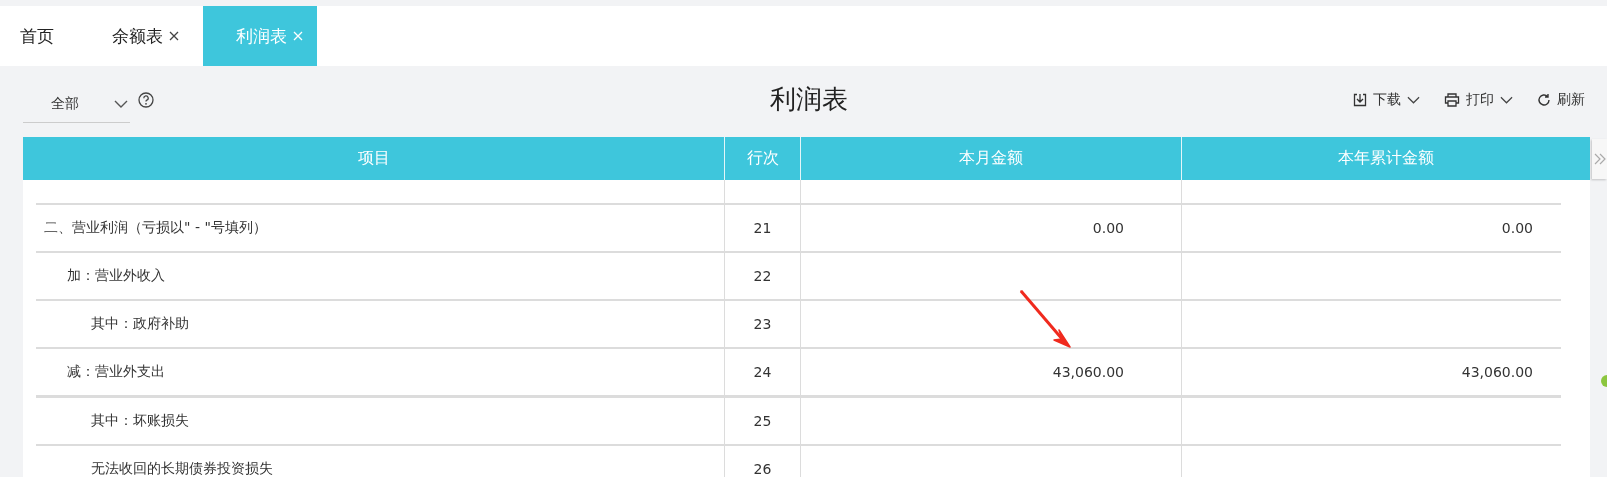 This screenshot has height=477, width=1607. I want to click on table-cell: 22, so click(762, 276).